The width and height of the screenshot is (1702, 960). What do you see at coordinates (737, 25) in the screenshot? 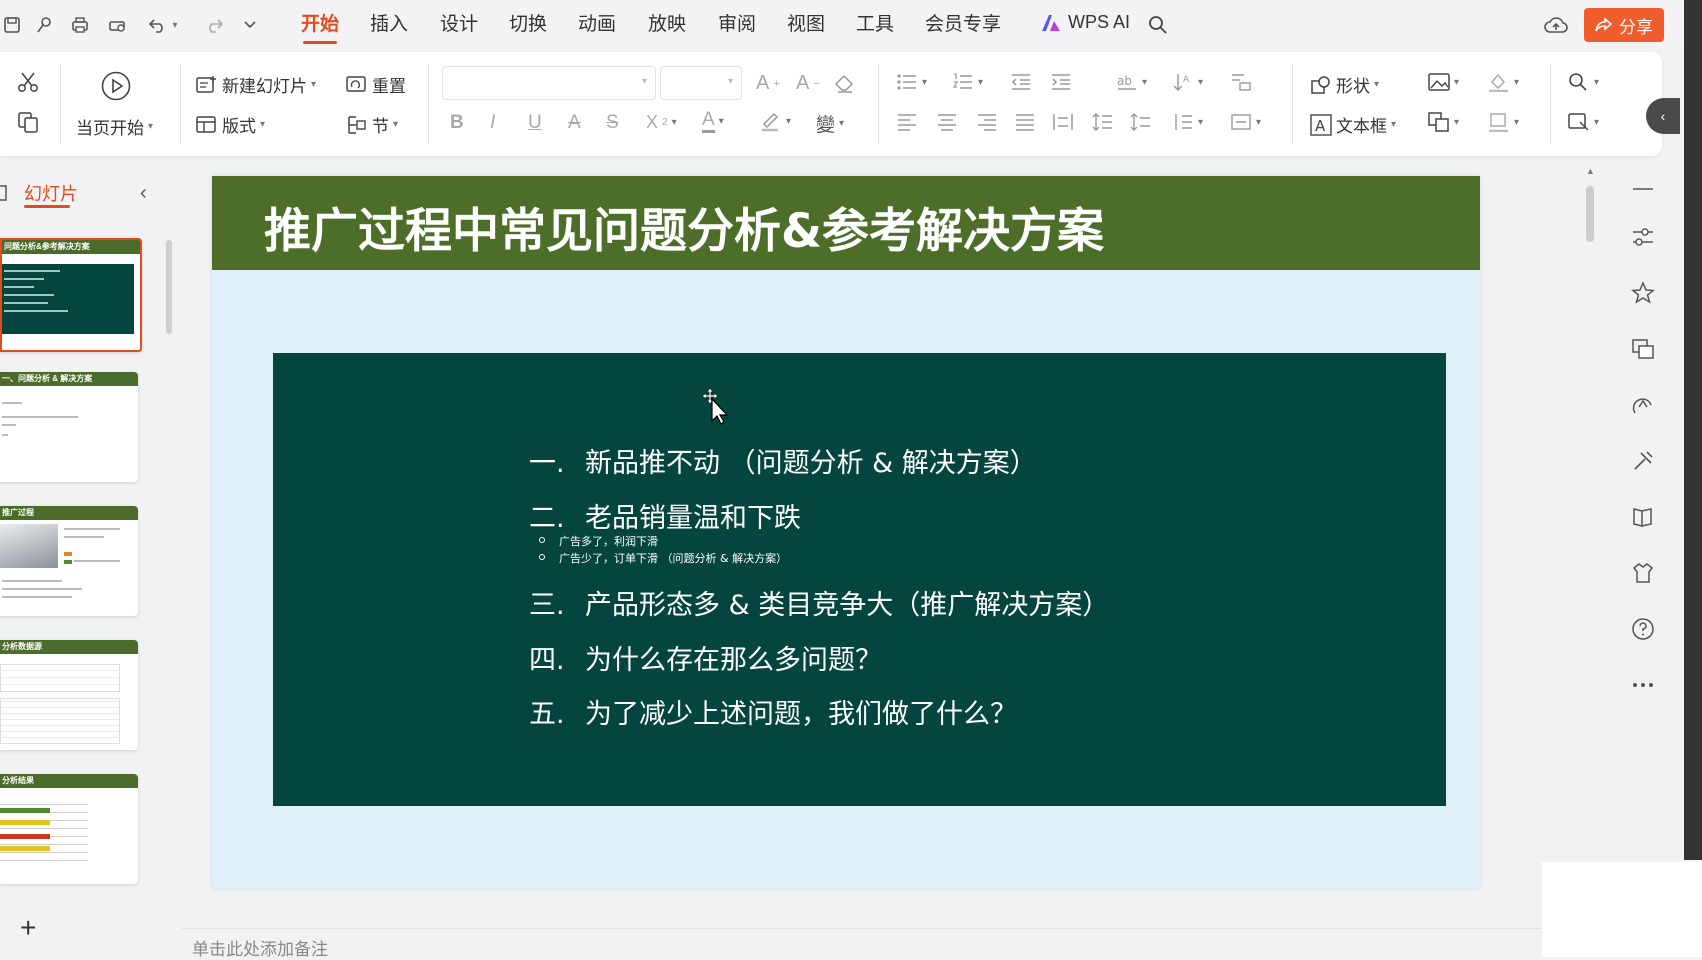
I see `tab-review: 审阅` at bounding box center [737, 25].